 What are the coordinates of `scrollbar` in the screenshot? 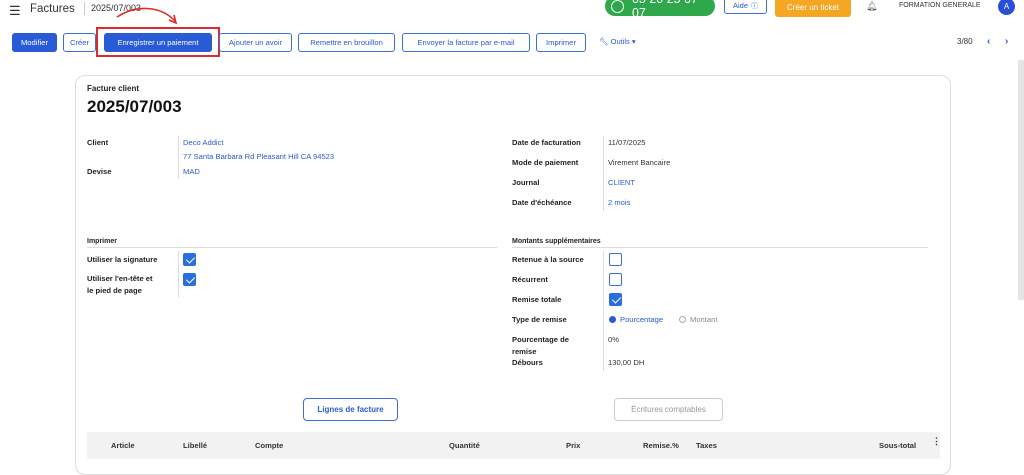 It's located at (1021, 180).